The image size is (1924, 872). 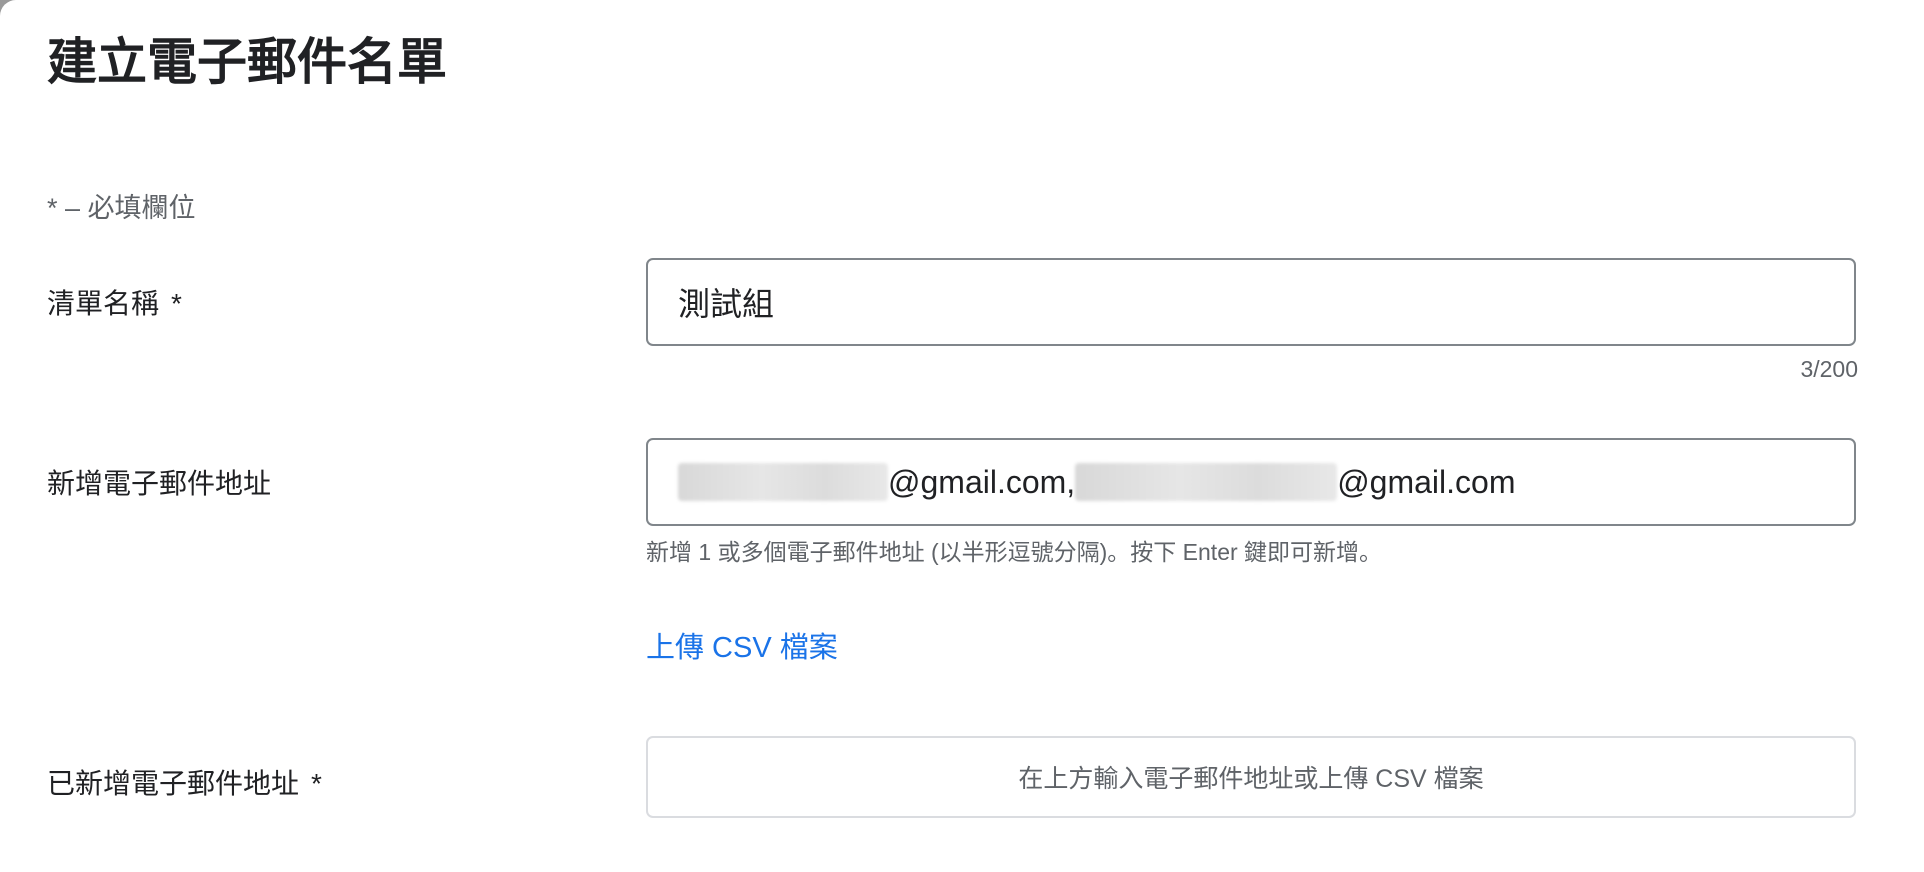 I want to click on email-domain-1: @gmail.com,, so click(x=982, y=481).